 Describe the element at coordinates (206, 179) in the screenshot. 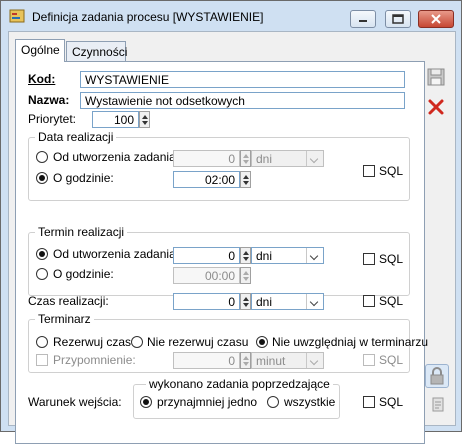

I see `data-o-godzinie-field: 02:00` at that location.